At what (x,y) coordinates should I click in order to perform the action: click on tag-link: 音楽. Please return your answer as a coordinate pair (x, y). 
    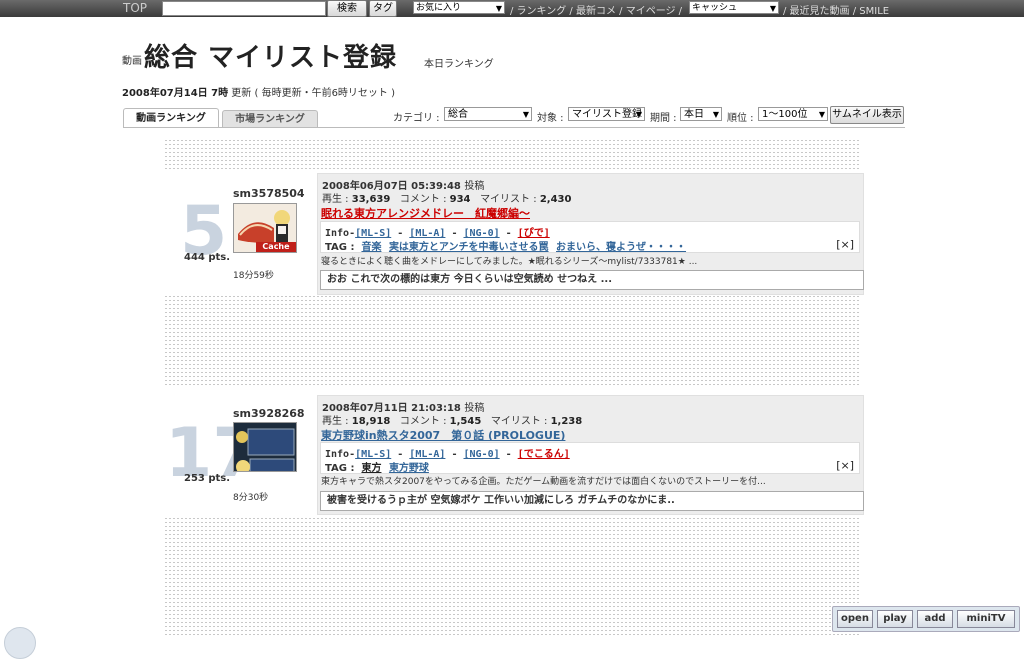
    Looking at the image, I should click on (371, 247).